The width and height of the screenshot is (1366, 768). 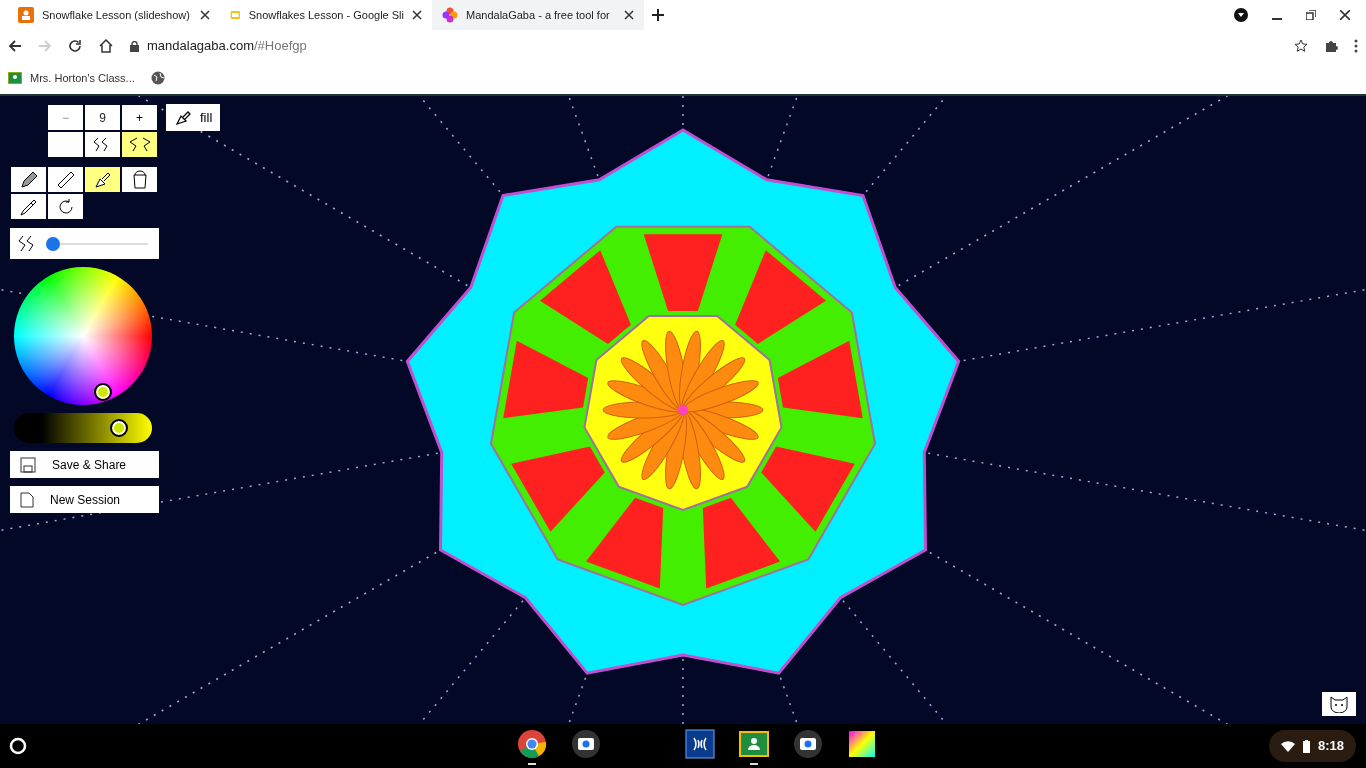 I want to click on document-icon, so click(x=27, y=499).